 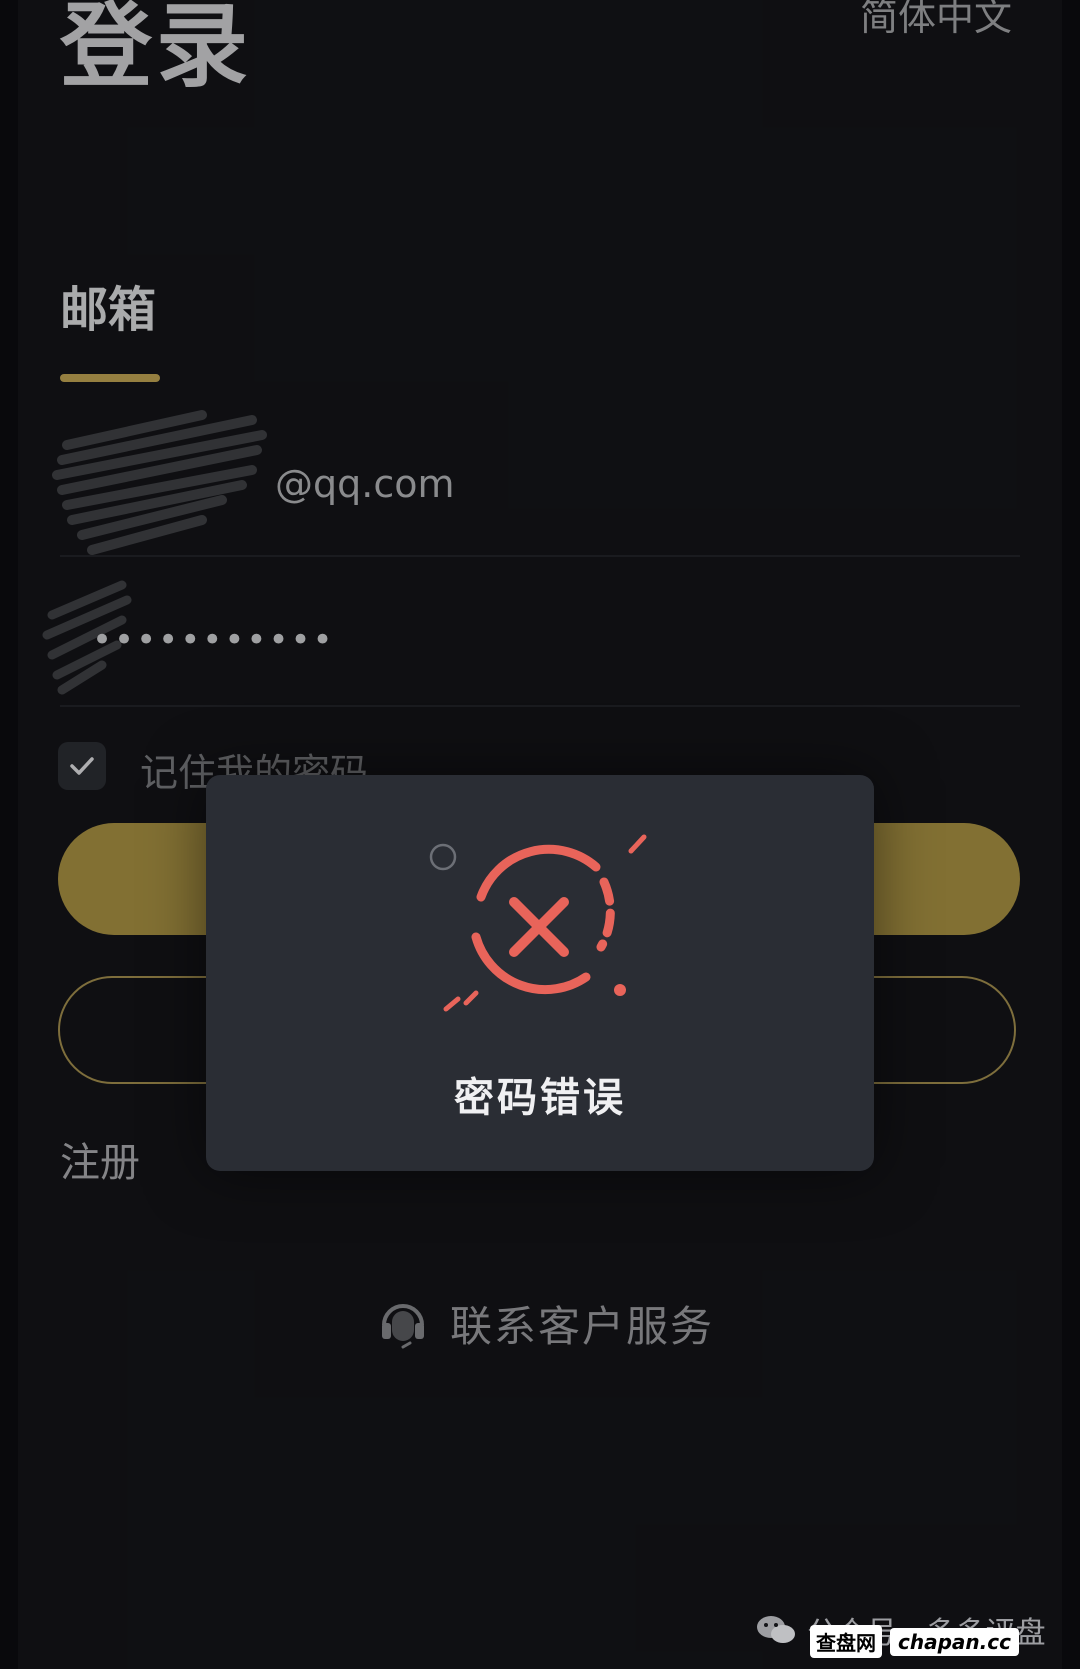 I want to click on dialog-message: 密码错误, so click(x=540, y=1098).